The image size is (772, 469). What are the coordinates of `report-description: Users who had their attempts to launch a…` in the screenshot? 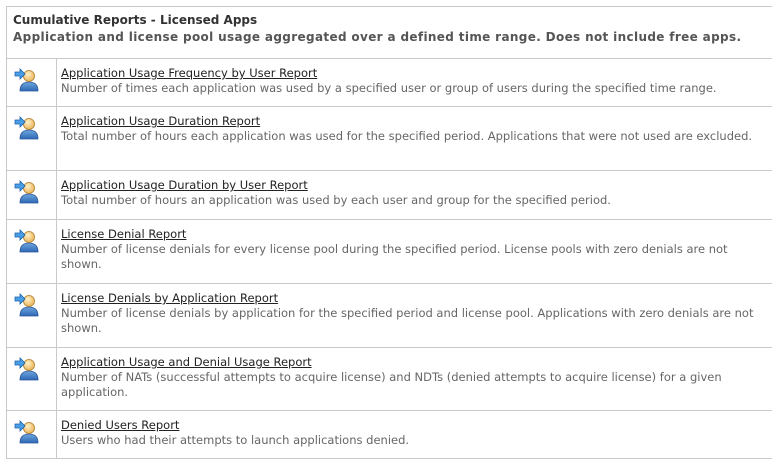 It's located at (235, 440).